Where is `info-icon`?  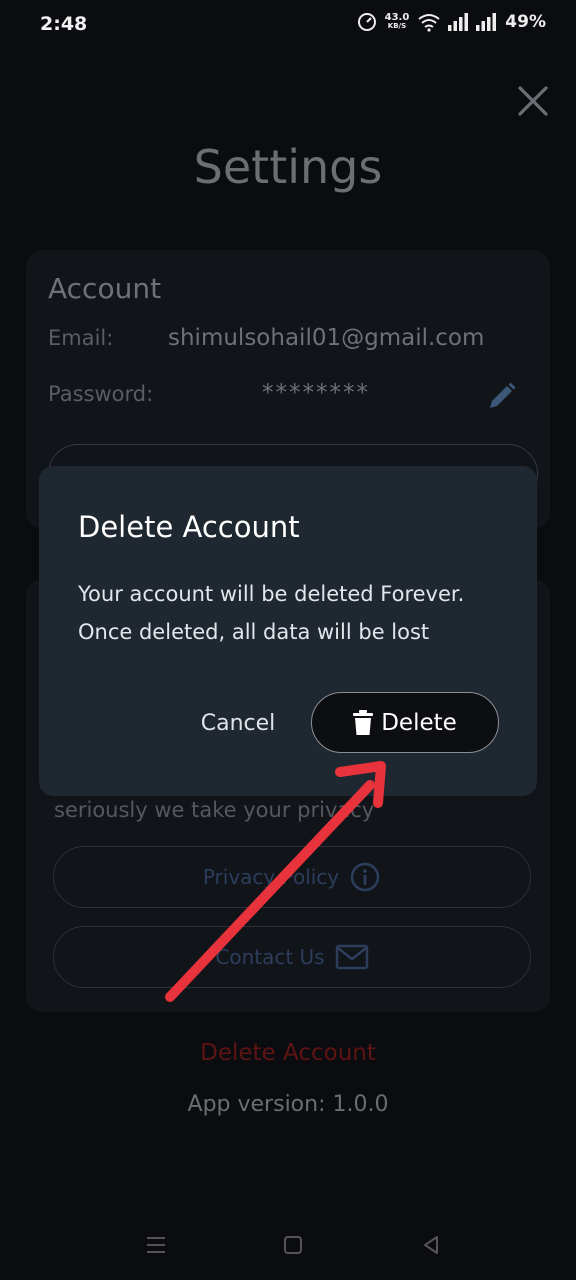 info-icon is located at coordinates (365, 877).